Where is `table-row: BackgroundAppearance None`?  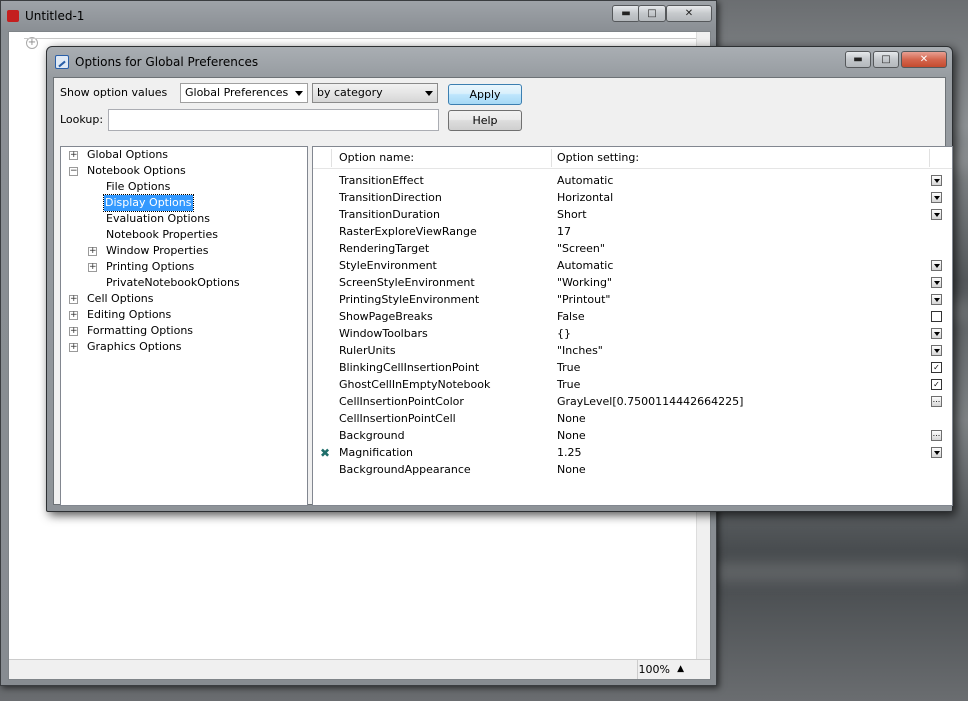 table-row: BackgroundAppearance None is located at coordinates (632, 469).